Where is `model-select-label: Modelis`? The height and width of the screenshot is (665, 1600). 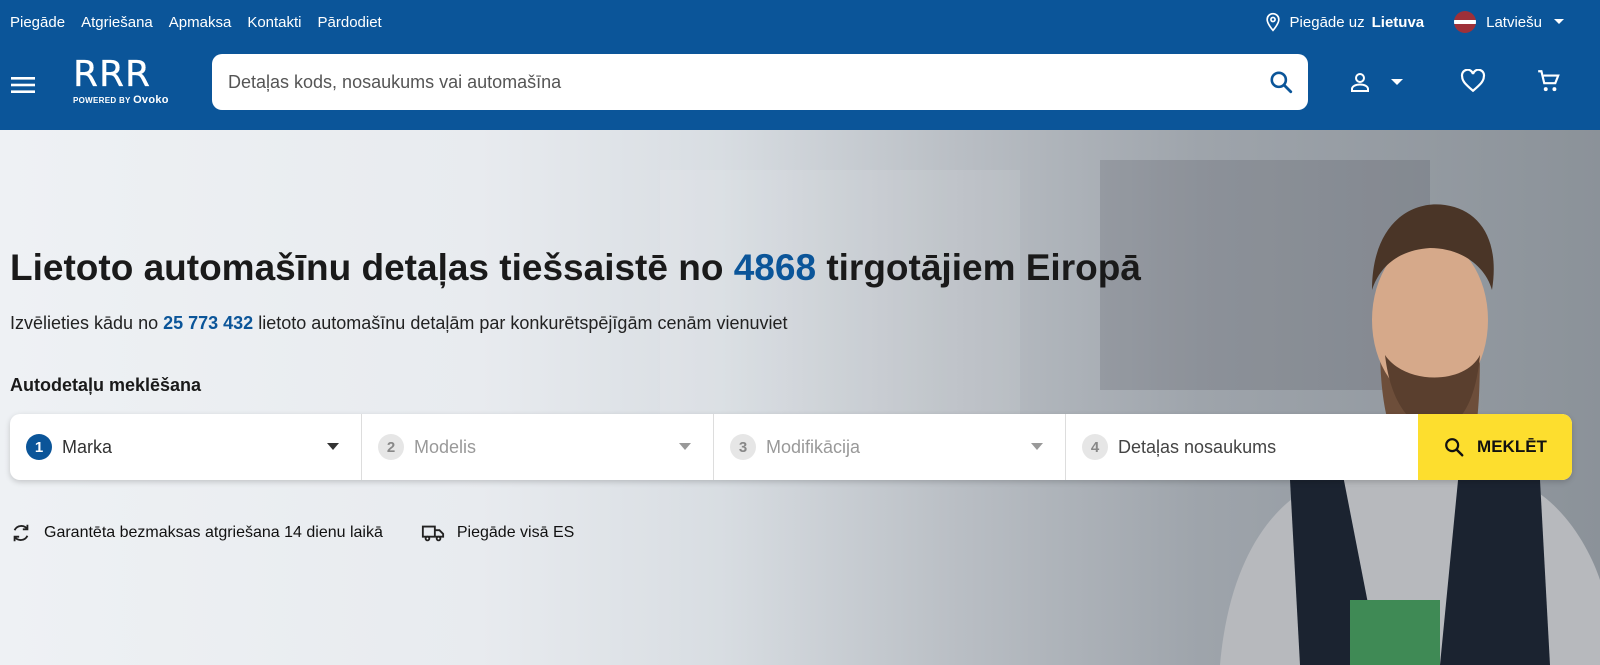 model-select-label: Modelis is located at coordinates (445, 446).